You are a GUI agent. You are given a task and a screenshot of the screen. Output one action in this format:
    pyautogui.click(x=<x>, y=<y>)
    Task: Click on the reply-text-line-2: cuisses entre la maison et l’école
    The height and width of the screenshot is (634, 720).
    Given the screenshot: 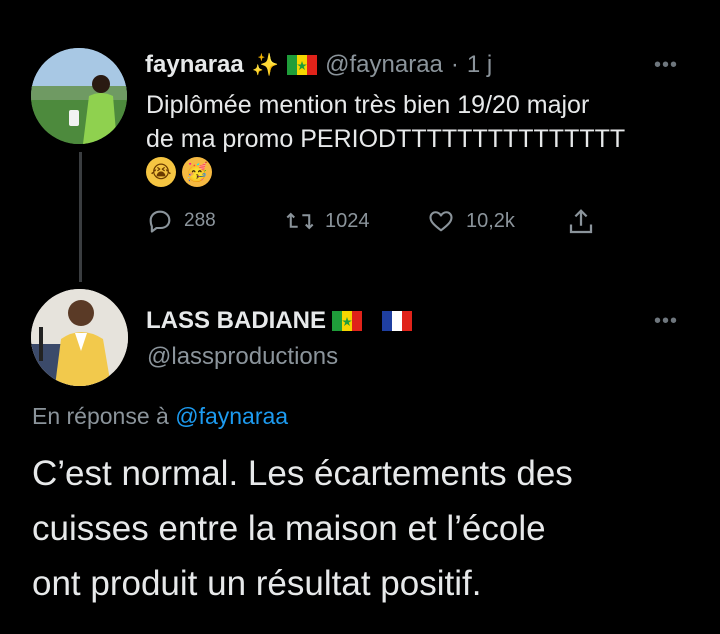 What is the action you would take?
    pyautogui.click(x=289, y=528)
    